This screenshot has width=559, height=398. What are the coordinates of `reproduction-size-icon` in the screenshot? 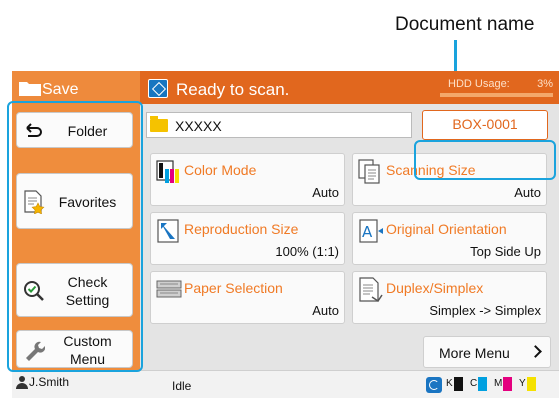 It's located at (168, 231).